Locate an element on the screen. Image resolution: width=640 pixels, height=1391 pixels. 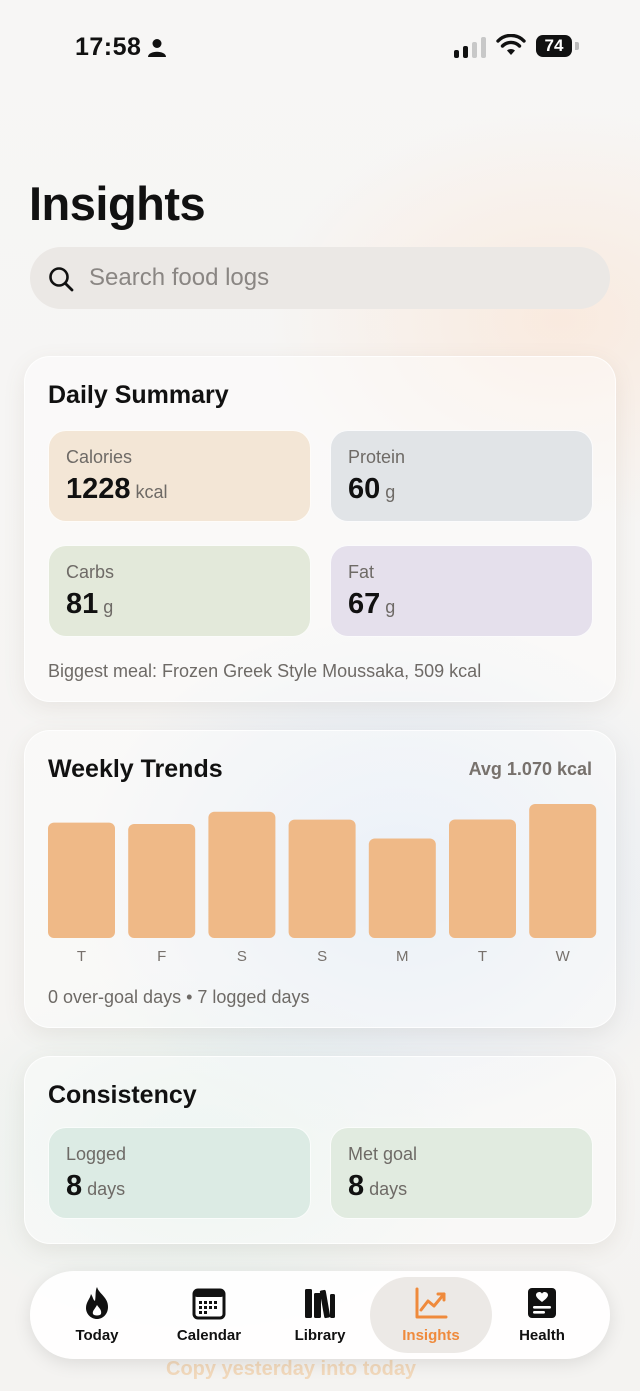
day-label-5: T is located at coordinates (482, 956).